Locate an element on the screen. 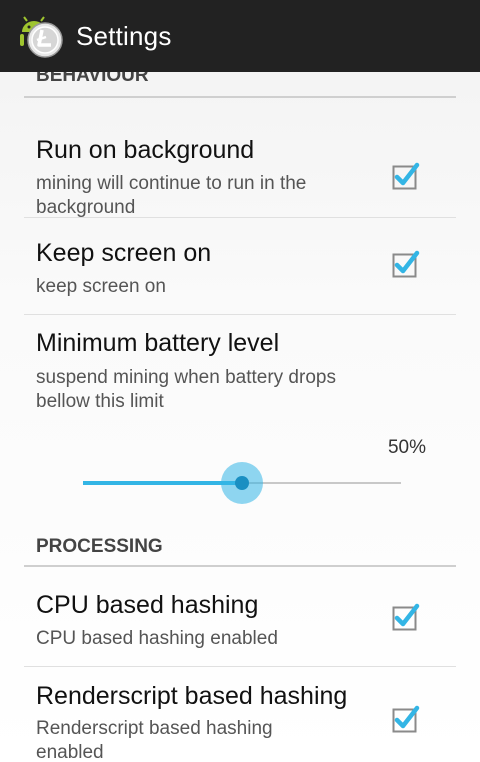 Image resolution: width=480 pixels, height=762 pixels. android-litecoin-app-icon is located at coordinates (42, 36).